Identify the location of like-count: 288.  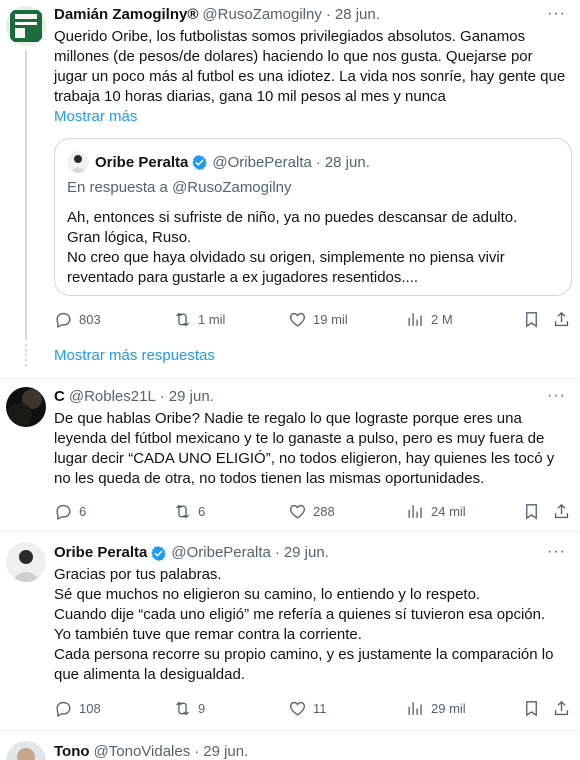
(324, 511).